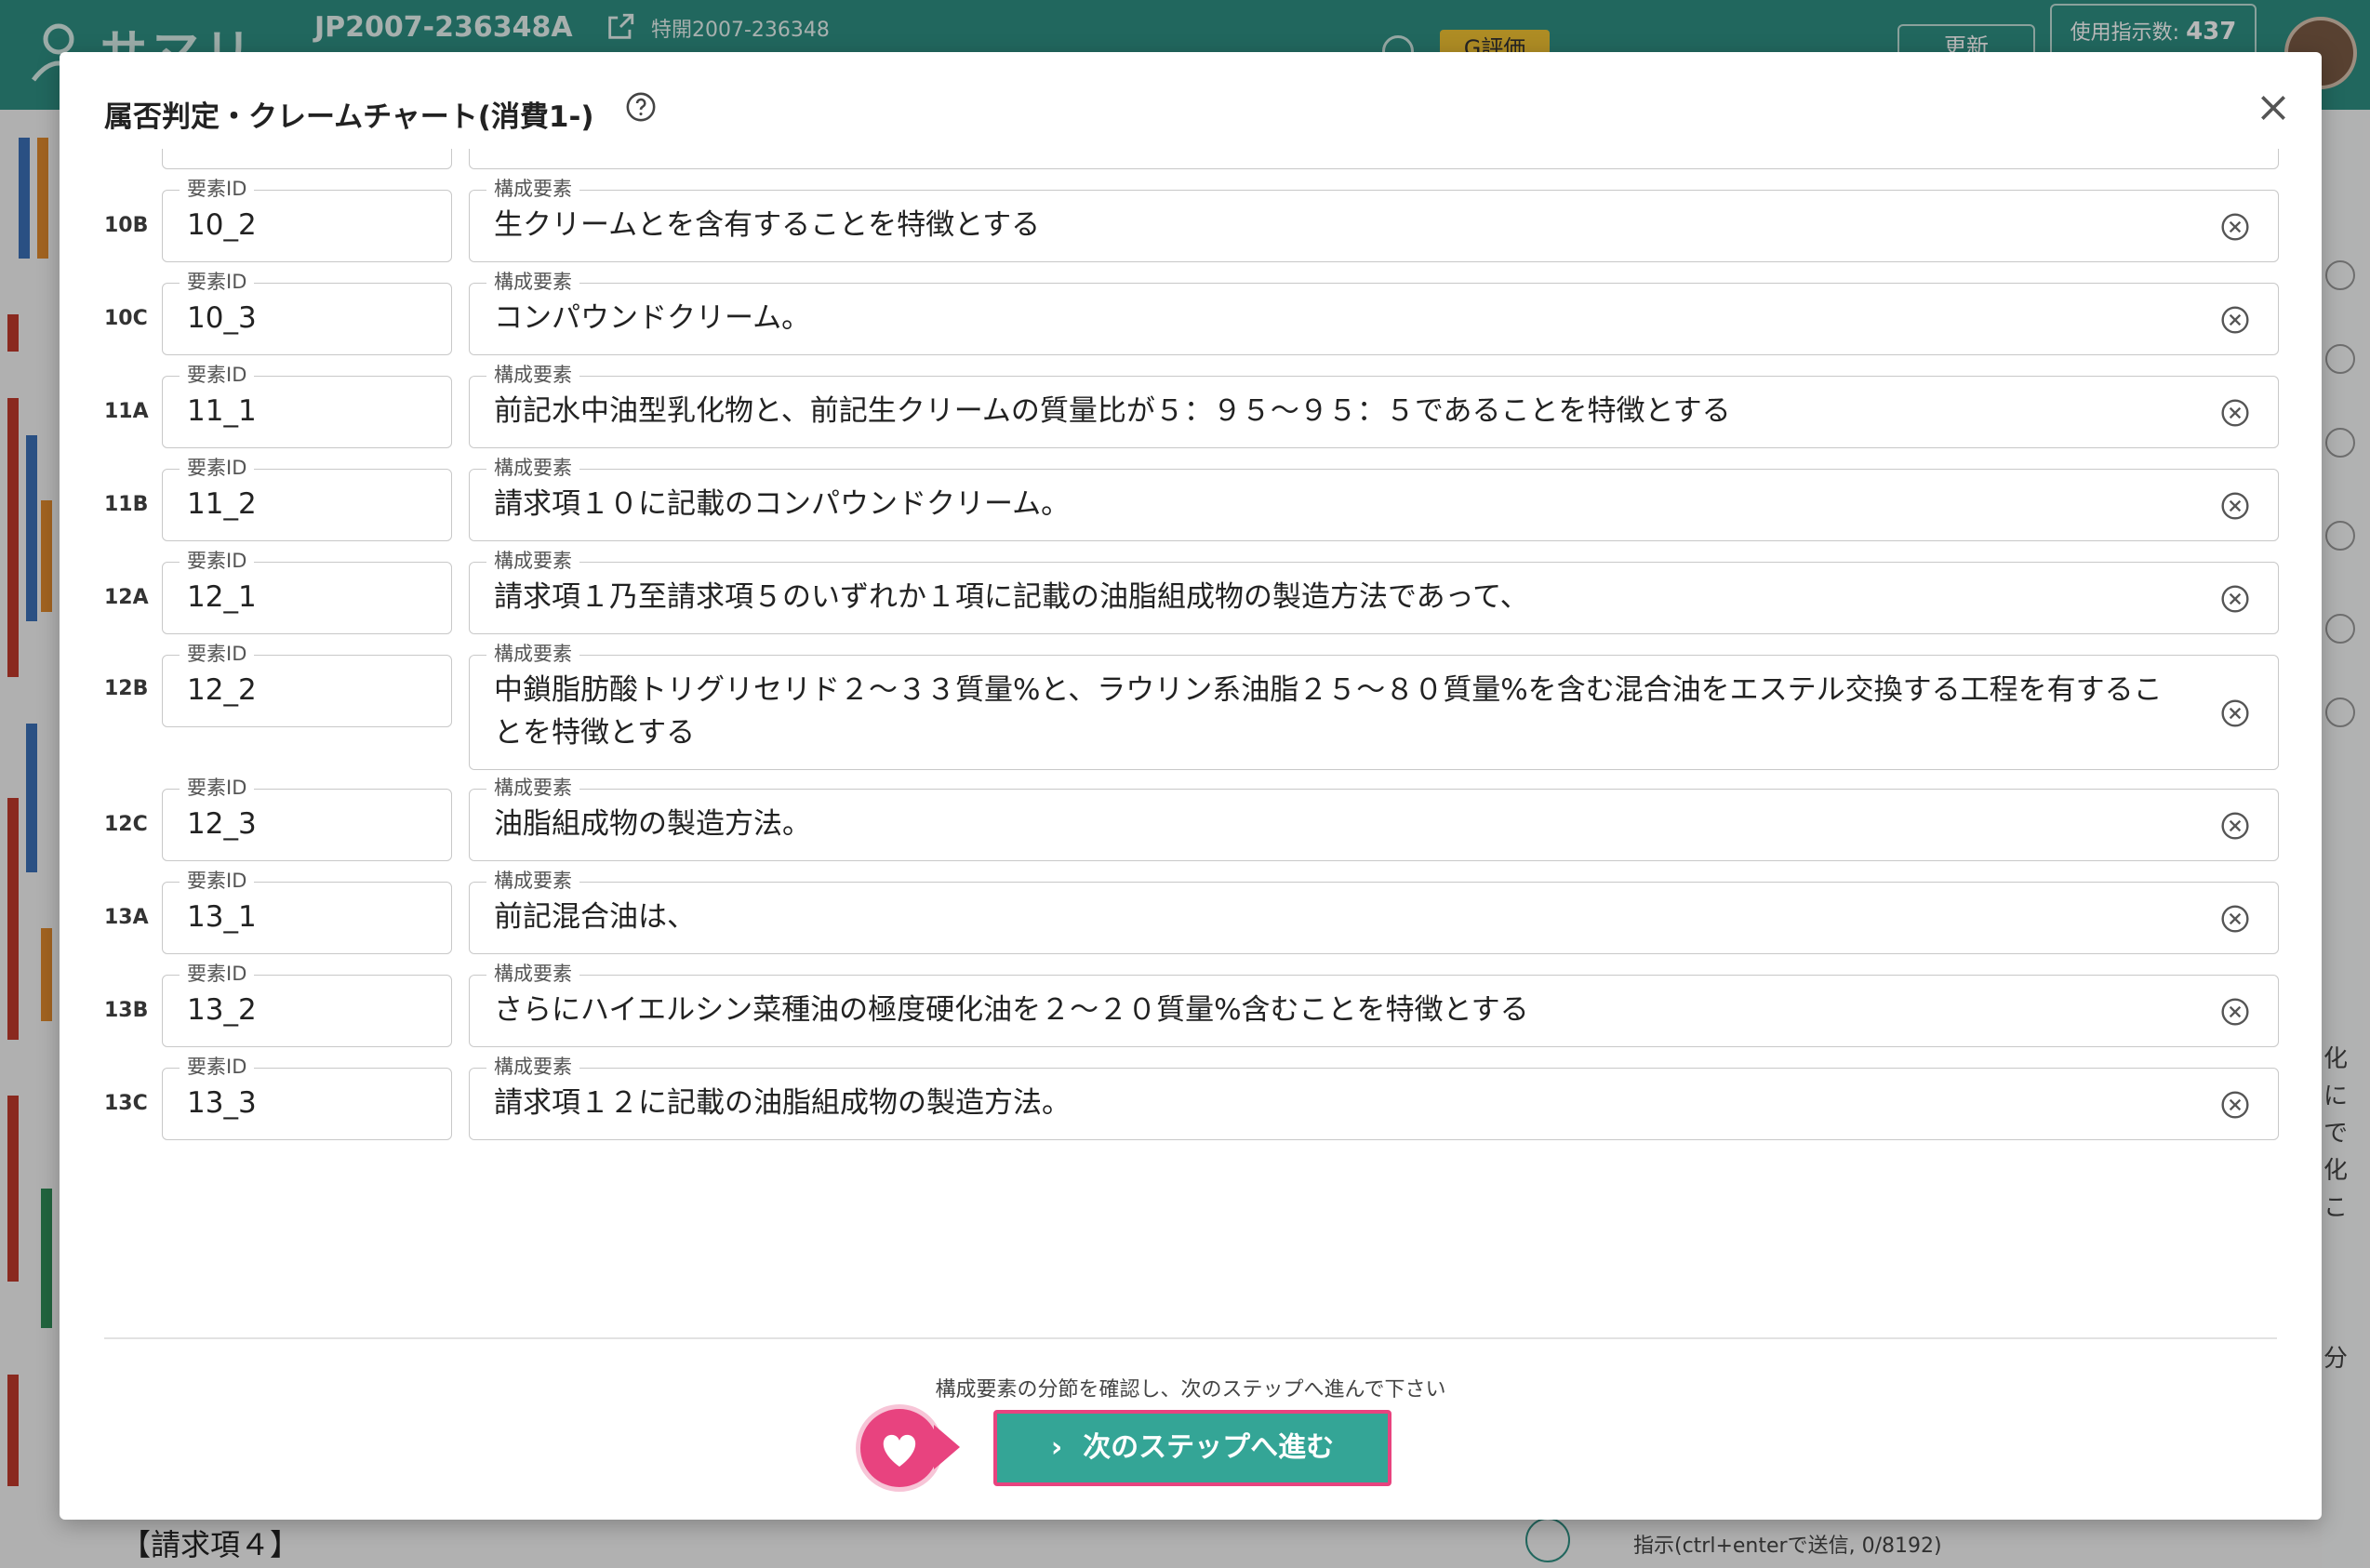 Image resolution: width=2370 pixels, height=1568 pixels. I want to click on element-text-field: 構成要素さらにハイエルシン菜種油の極度硬化油を２〜２０質量%含むことを特徴とする, so click(1374, 1005).